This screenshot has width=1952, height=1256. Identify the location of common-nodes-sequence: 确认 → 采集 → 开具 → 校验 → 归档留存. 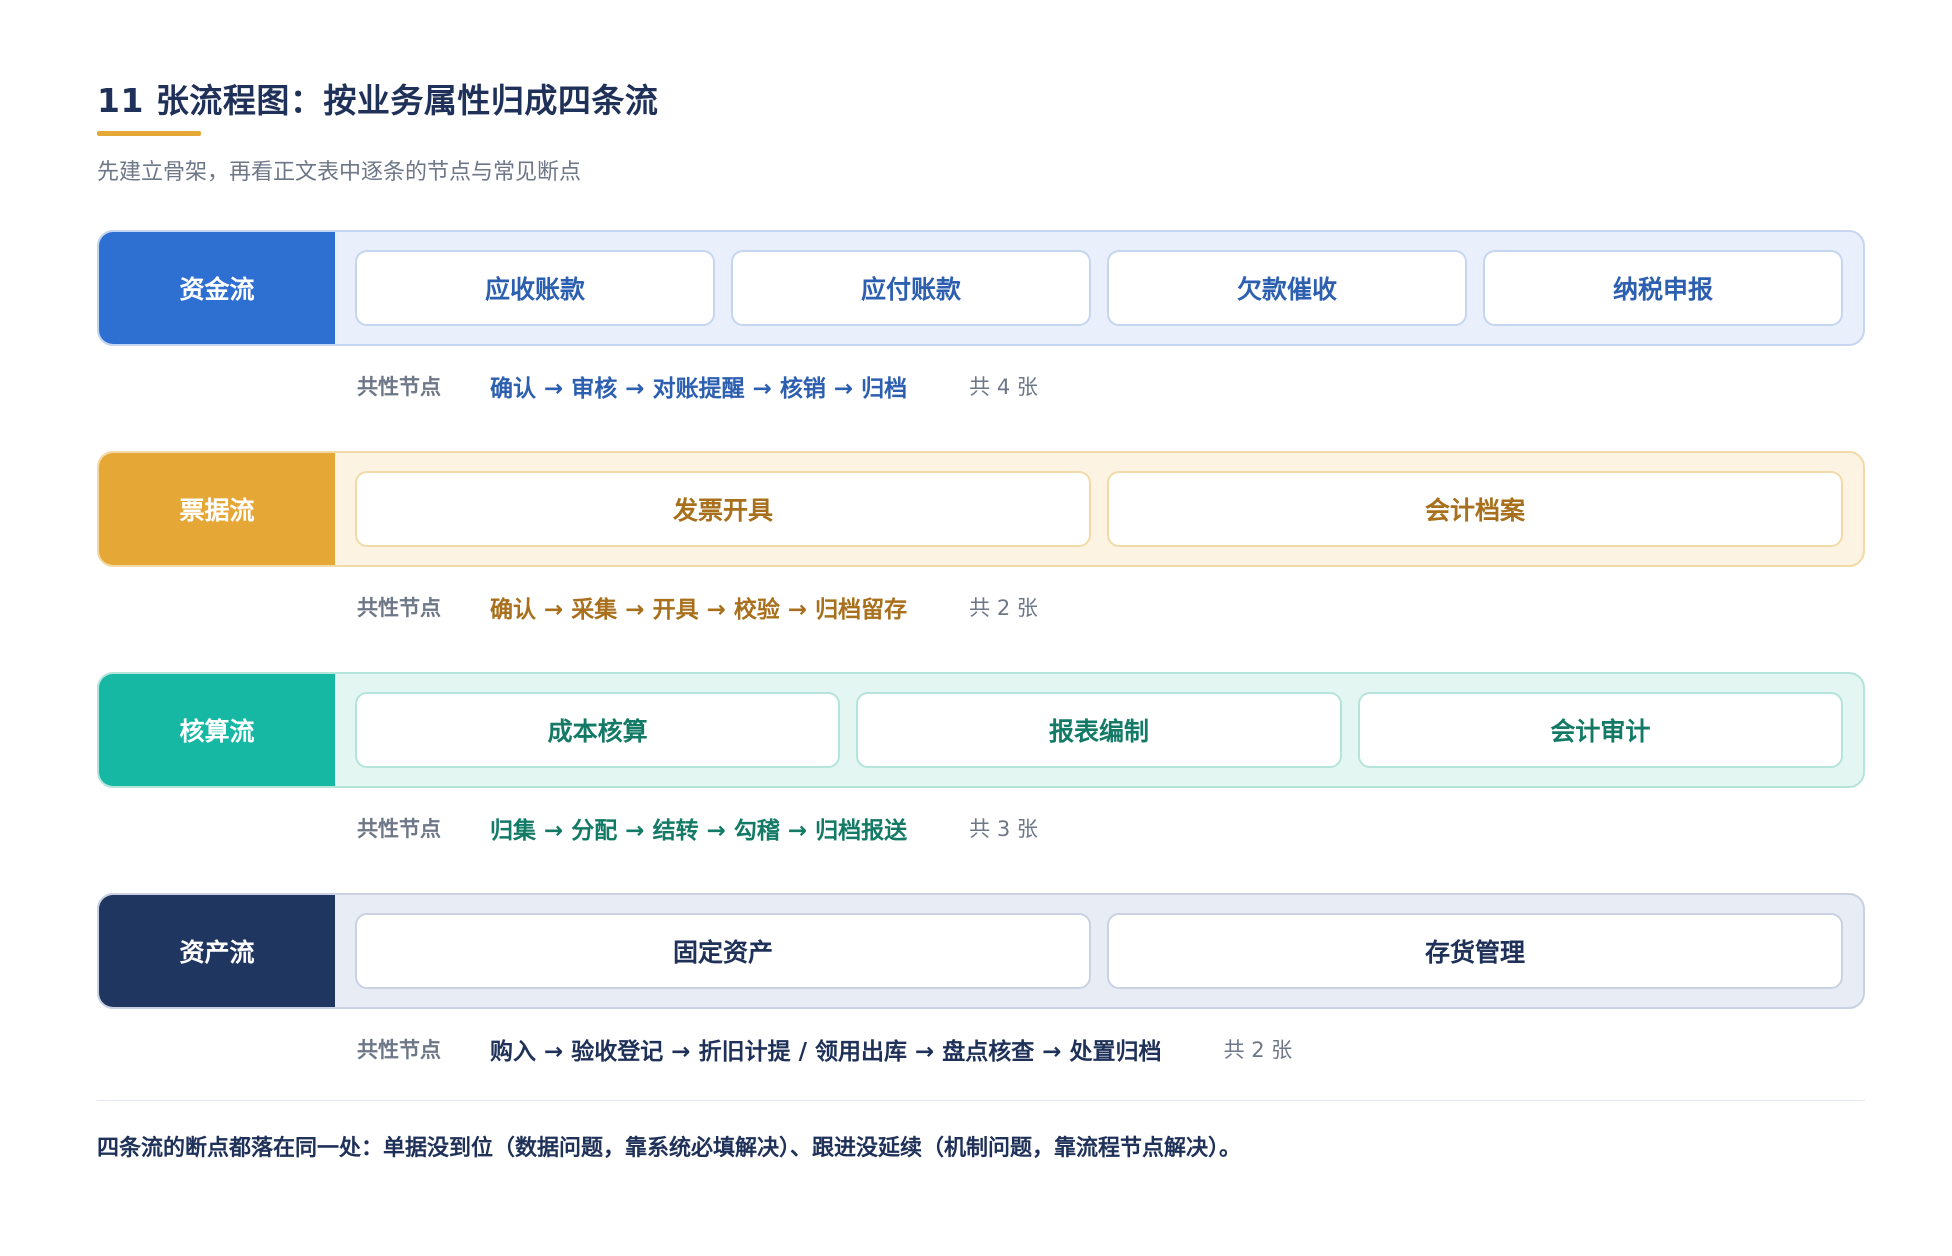
(699, 610).